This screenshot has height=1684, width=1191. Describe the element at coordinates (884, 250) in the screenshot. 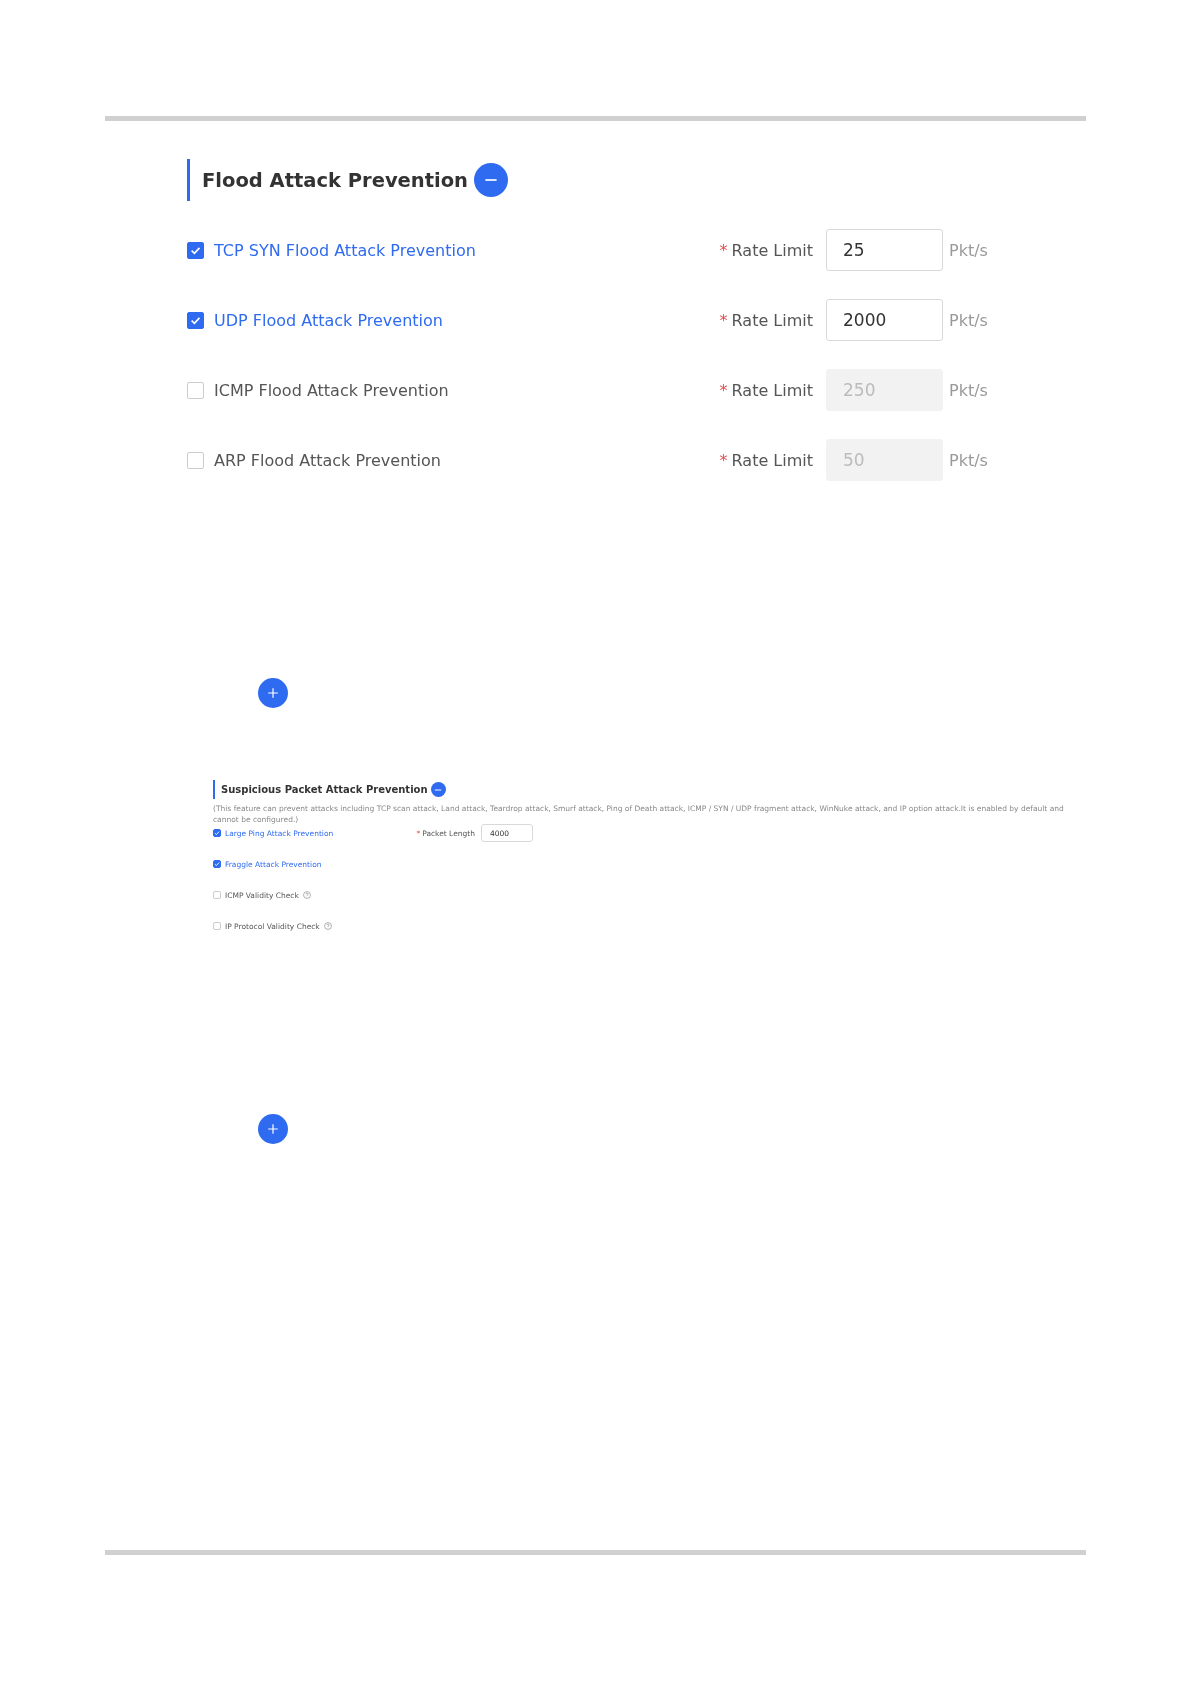

I see `input-field: 25` at that location.